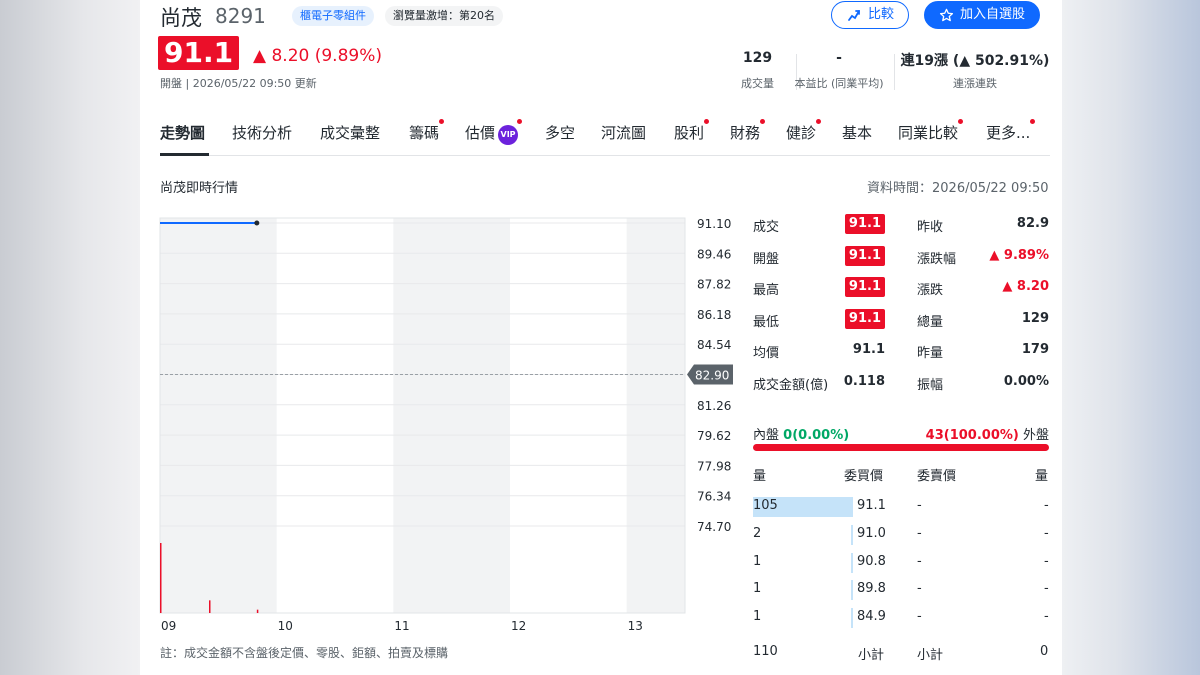 This screenshot has height=675, width=1200. What do you see at coordinates (518, 626) in the screenshot?
I see `x-tick-label: 12` at bounding box center [518, 626].